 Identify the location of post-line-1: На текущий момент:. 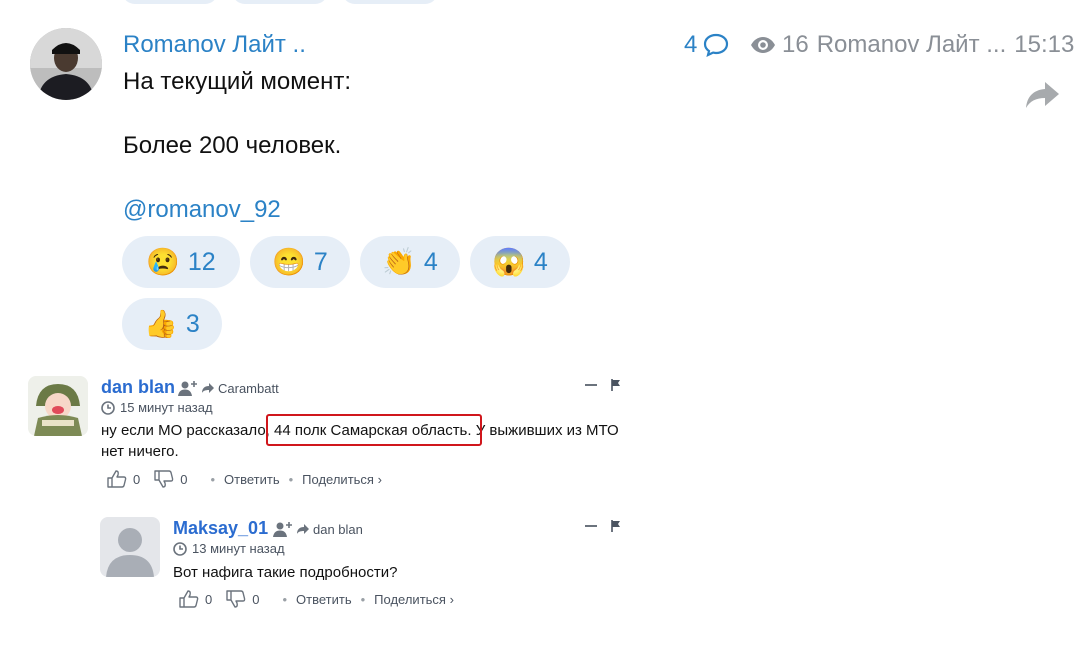
(237, 81).